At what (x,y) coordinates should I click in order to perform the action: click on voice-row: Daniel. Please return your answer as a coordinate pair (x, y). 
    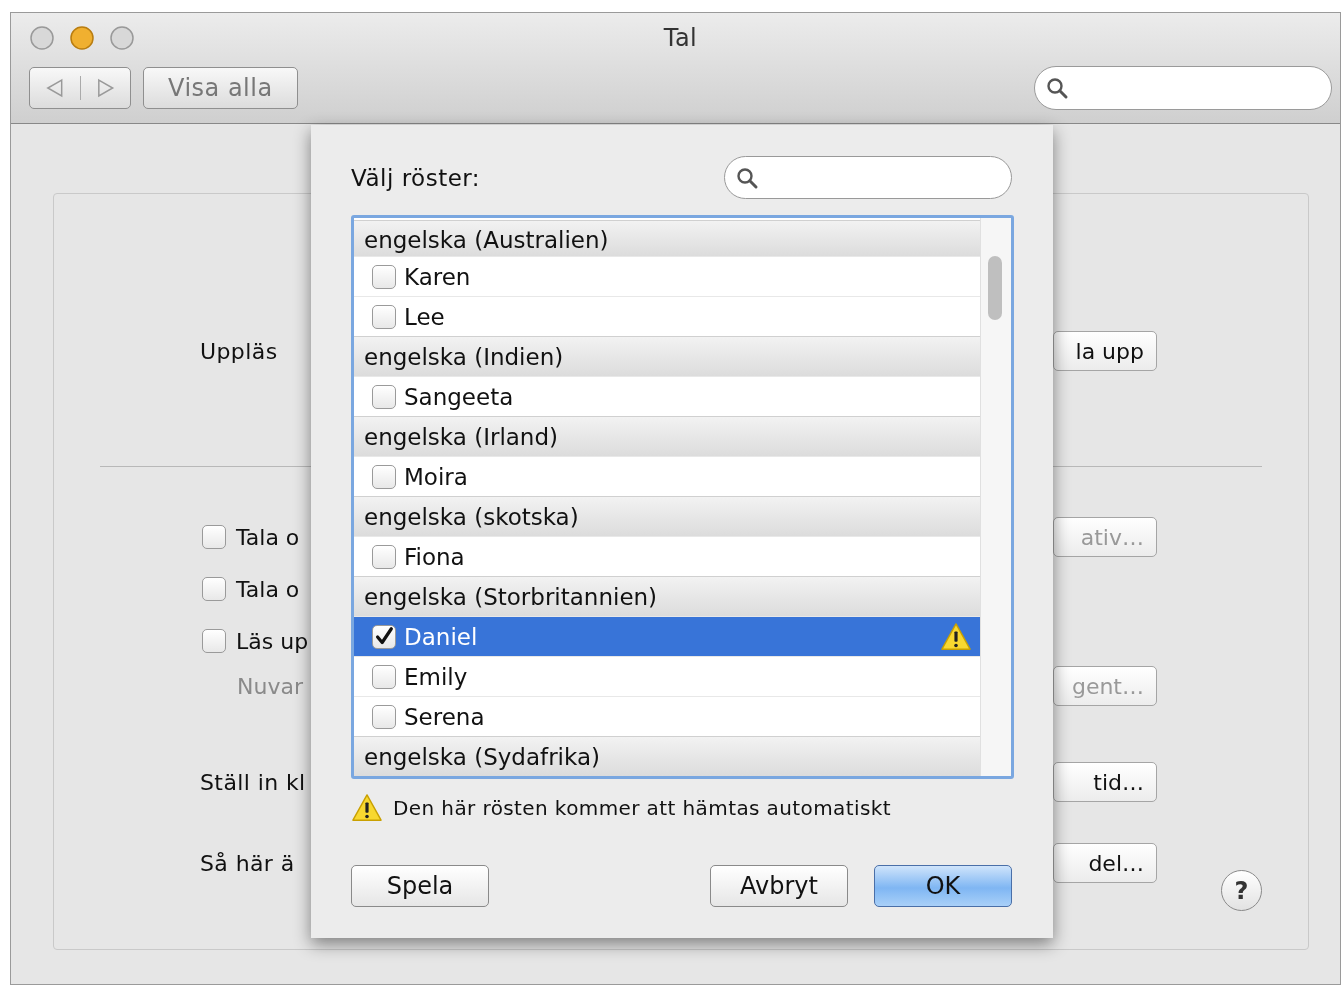
    Looking at the image, I should click on (667, 636).